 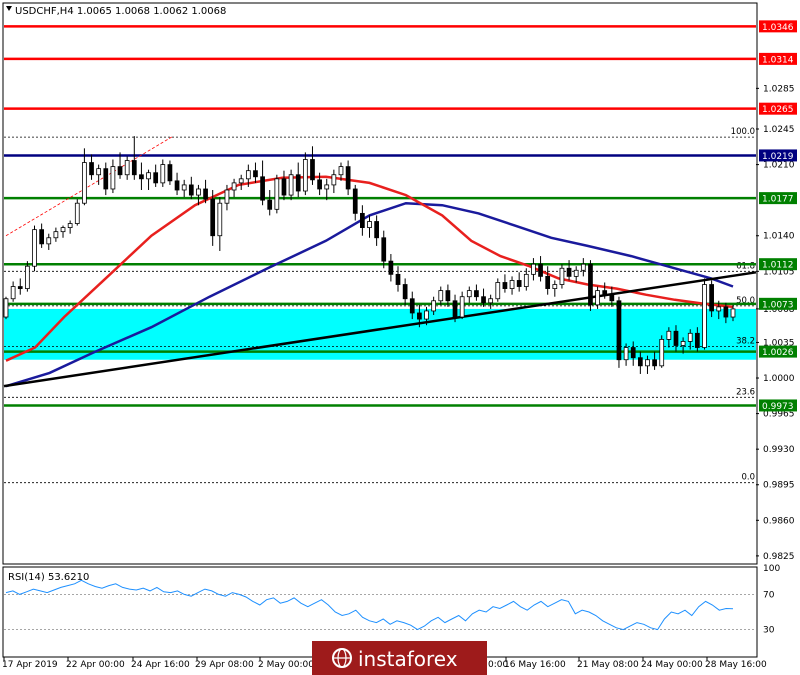 What do you see at coordinates (779, 486) in the screenshot?
I see `price-tick-label: 0.9895` at bounding box center [779, 486].